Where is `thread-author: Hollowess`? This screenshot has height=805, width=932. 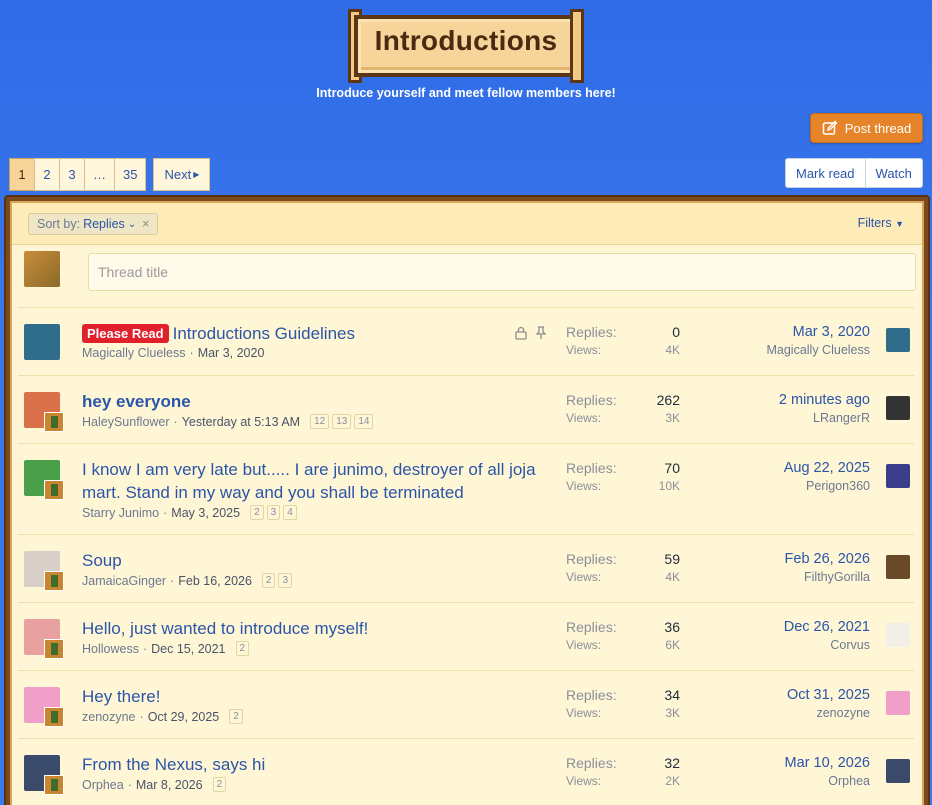
thread-author: Hollowess is located at coordinates (110, 649).